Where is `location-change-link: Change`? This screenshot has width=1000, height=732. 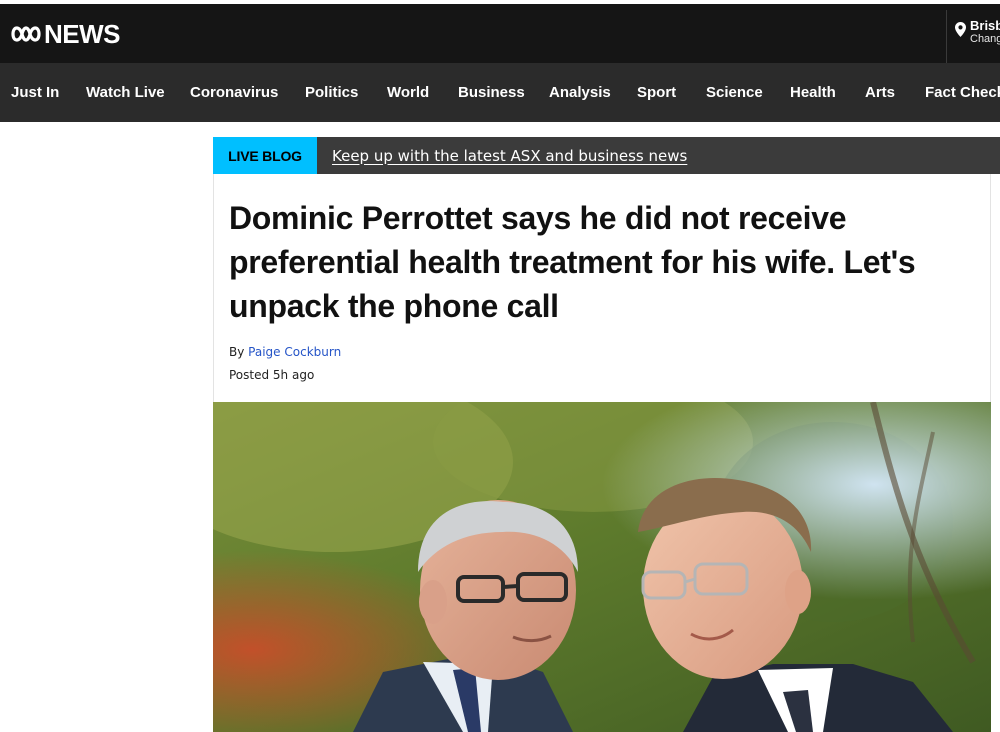
location-change-link: Change is located at coordinates (985, 39).